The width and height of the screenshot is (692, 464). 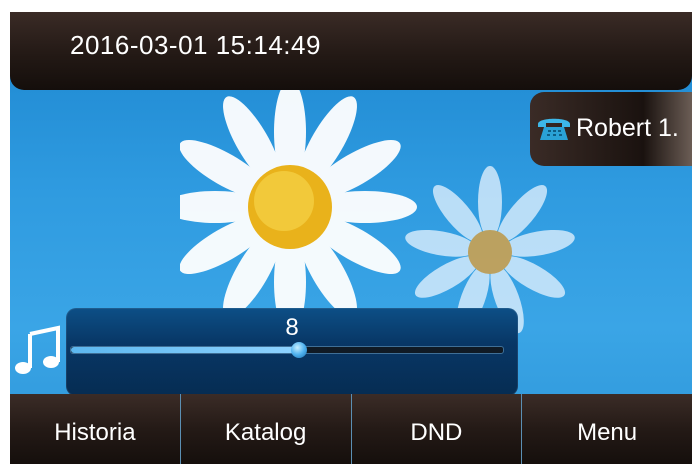 I want to click on volume-popup: 8, so click(x=292, y=352).